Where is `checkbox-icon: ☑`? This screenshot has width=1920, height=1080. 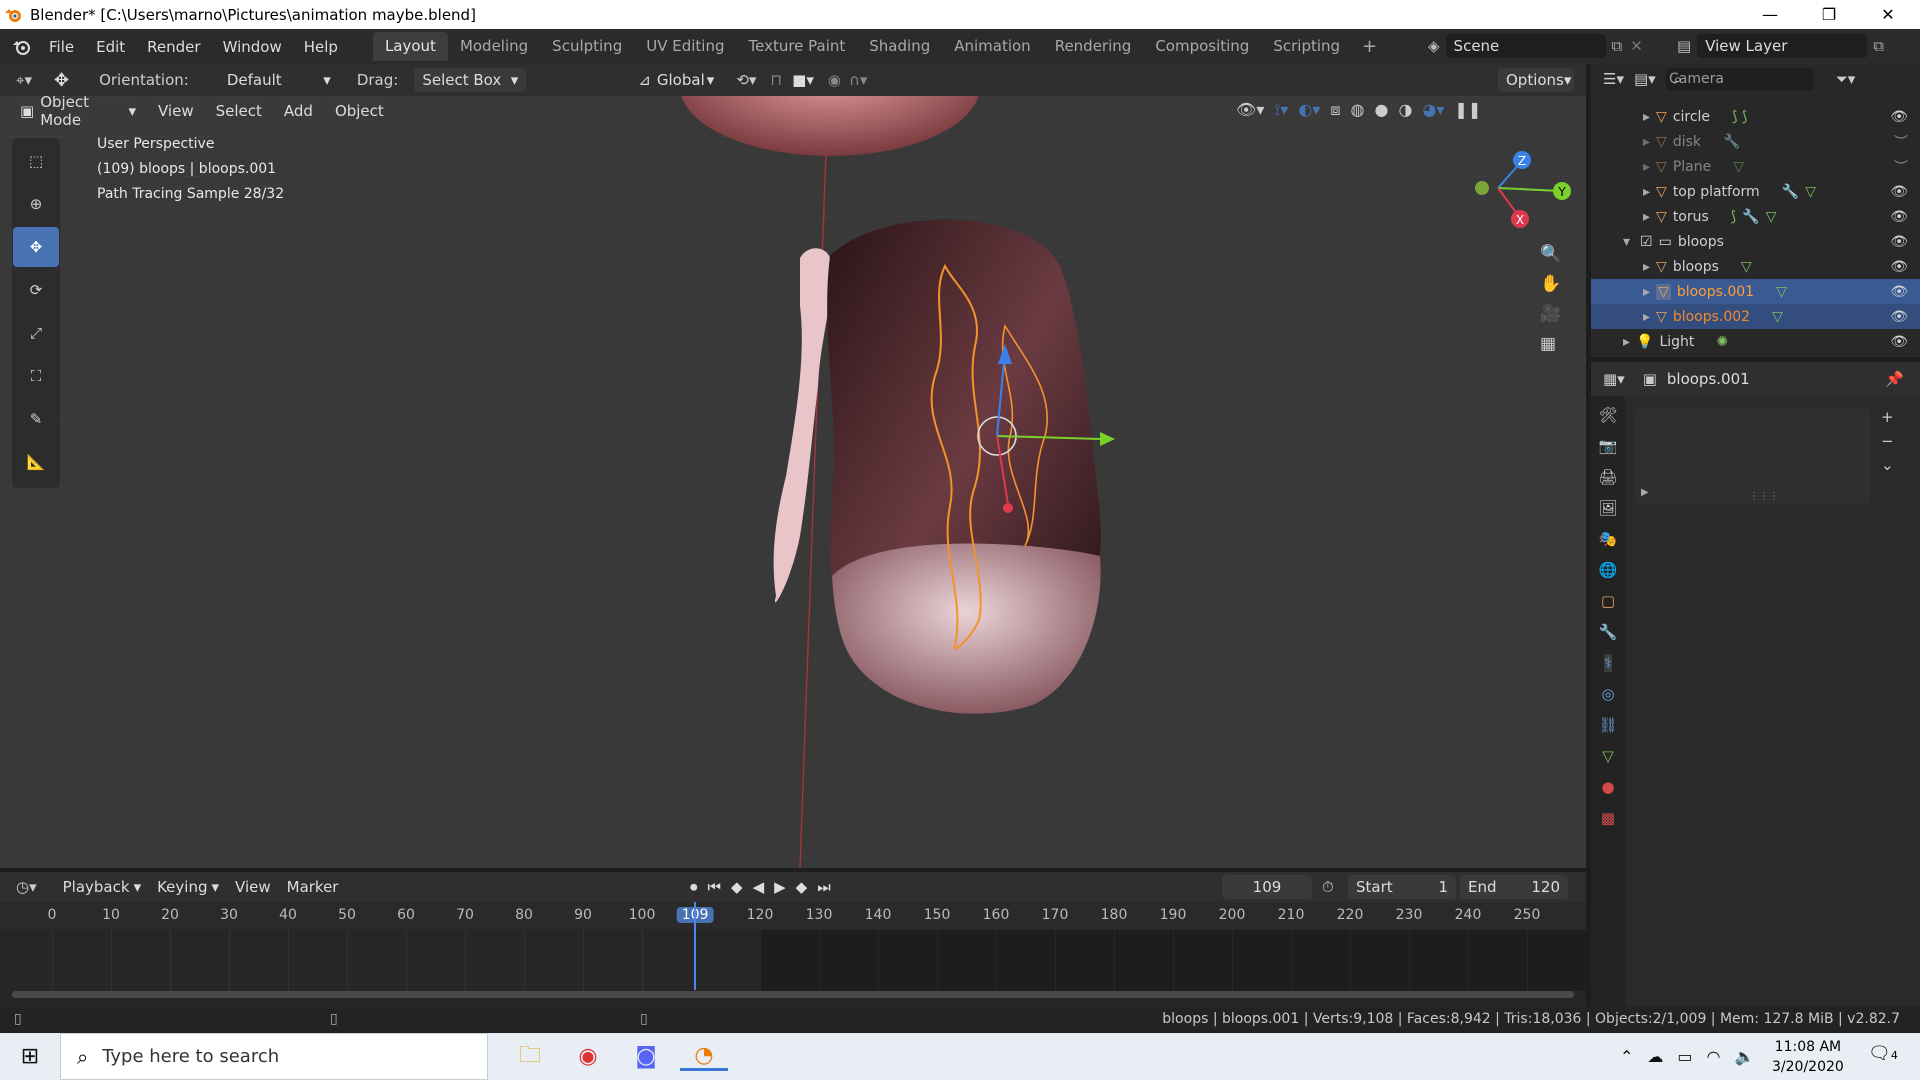
checkbox-icon: ☑ is located at coordinates (1646, 242).